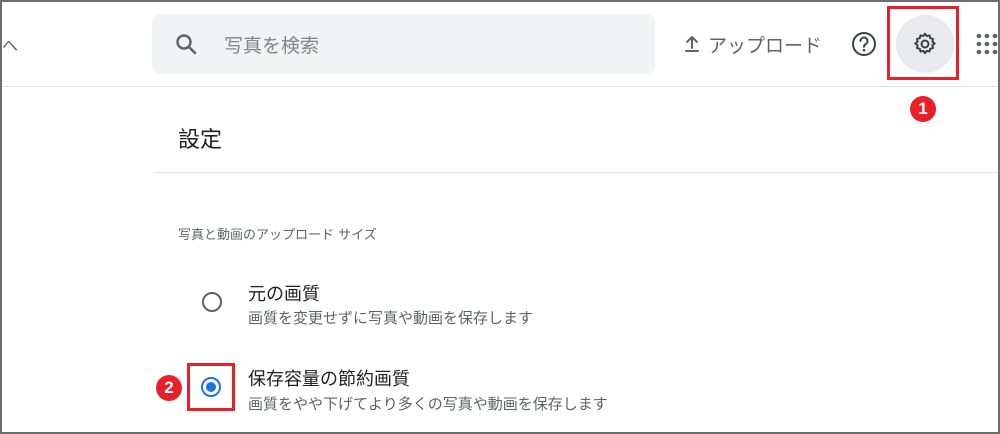  I want to click on option-title: 元の画質, so click(284, 294).